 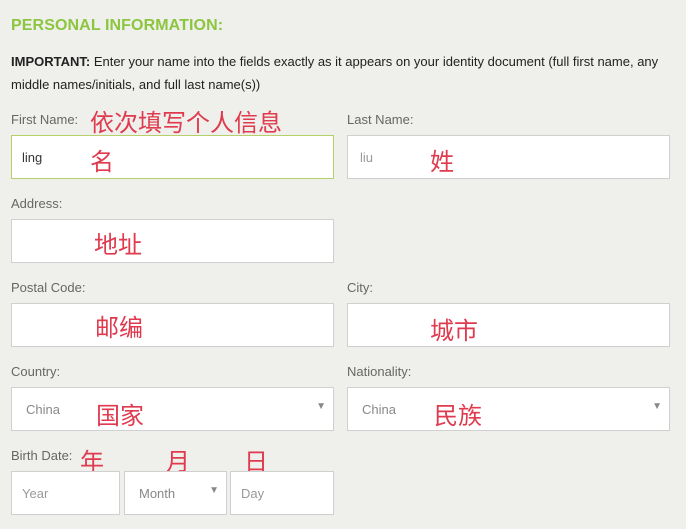 What do you see at coordinates (118, 245) in the screenshot?
I see `annotation-address: 地址` at bounding box center [118, 245].